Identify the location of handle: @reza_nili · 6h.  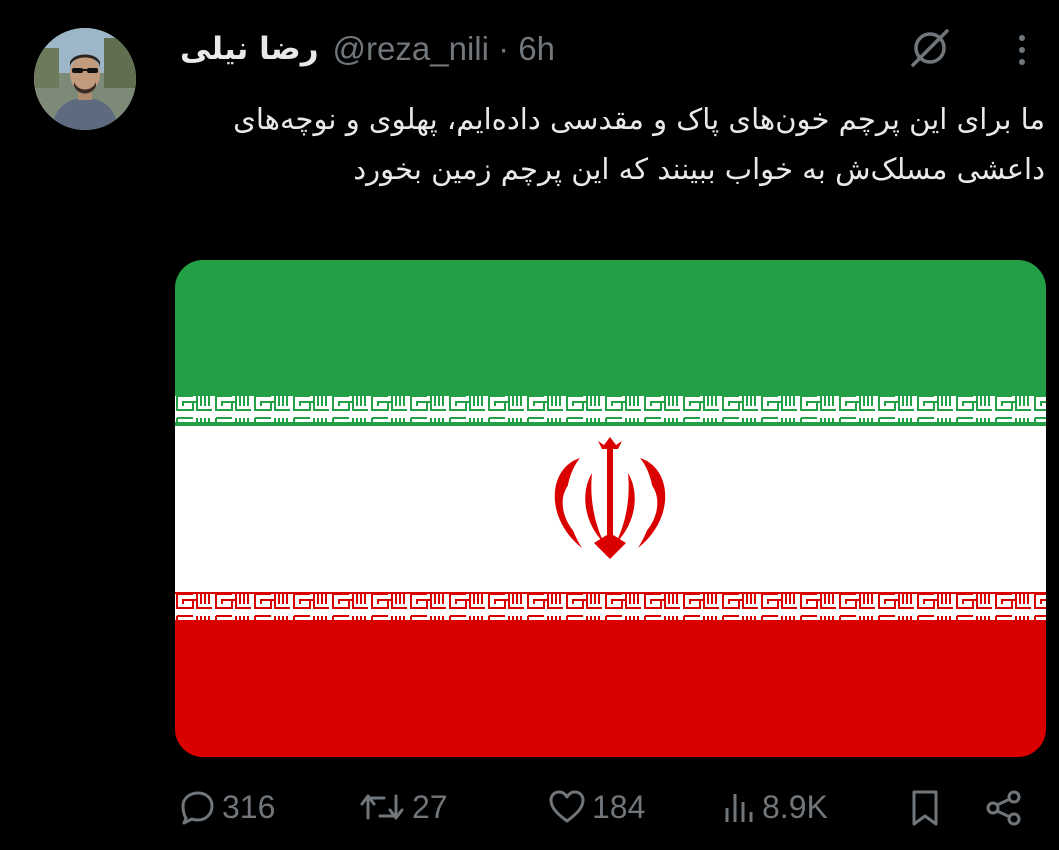
(444, 49).